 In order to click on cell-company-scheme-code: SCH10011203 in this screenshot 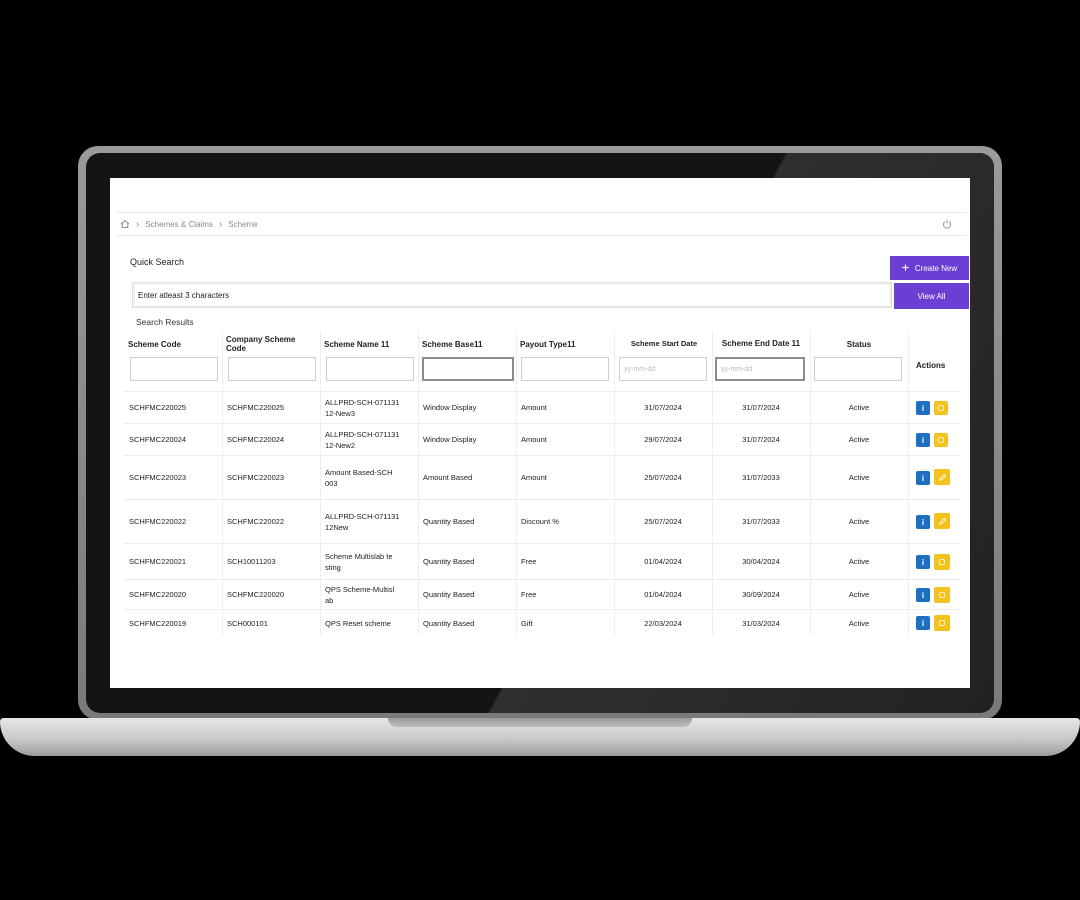, I will do `click(251, 561)`.